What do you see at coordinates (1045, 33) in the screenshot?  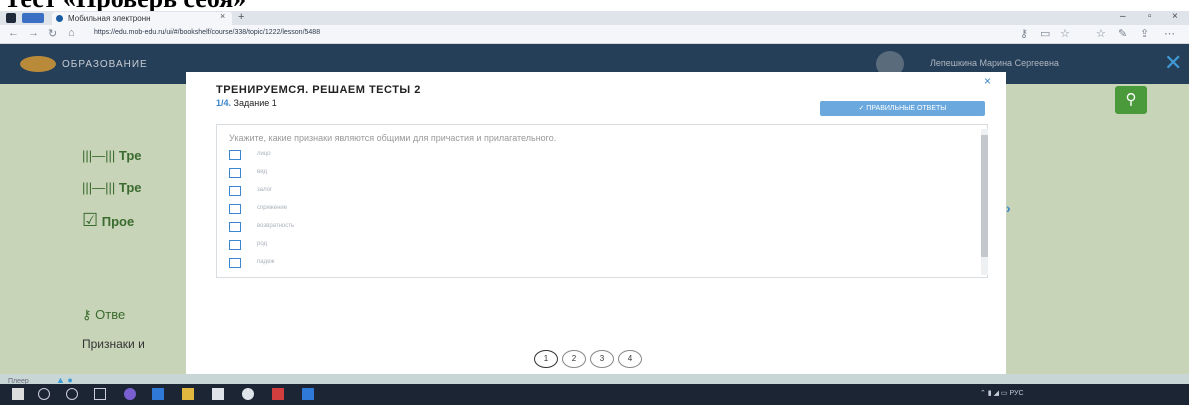 I see `reading-view-icon: ▭` at bounding box center [1045, 33].